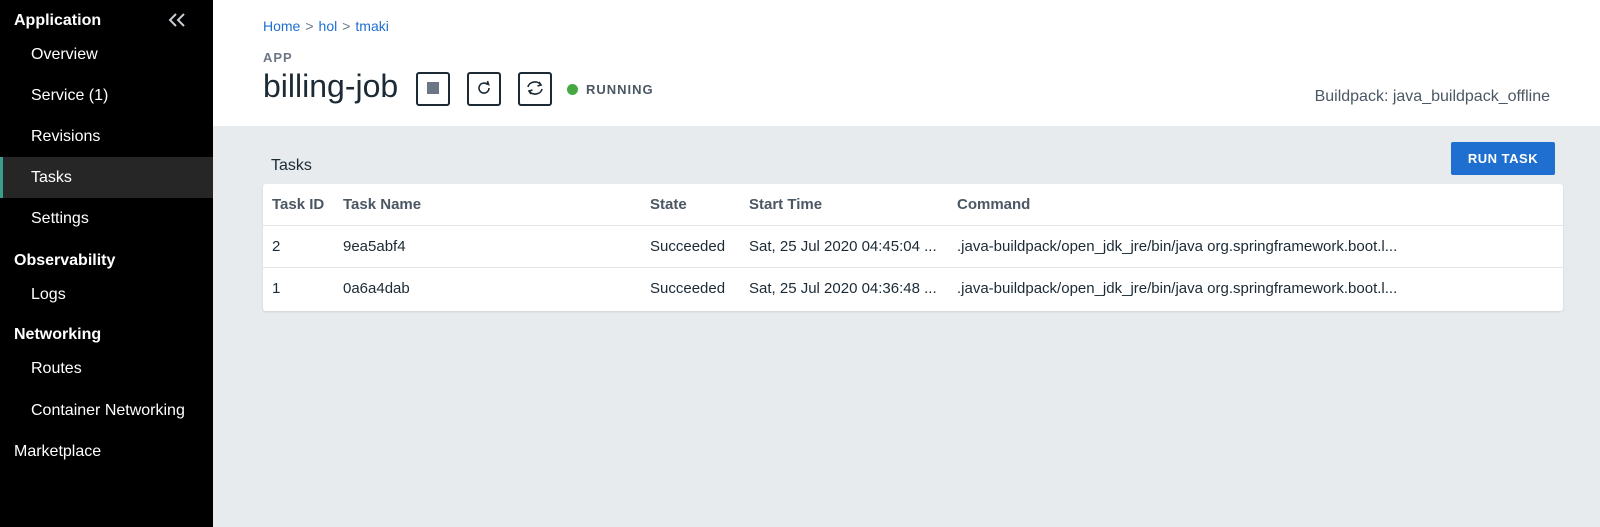  I want to click on breadcrumb-org: hol, so click(328, 26).